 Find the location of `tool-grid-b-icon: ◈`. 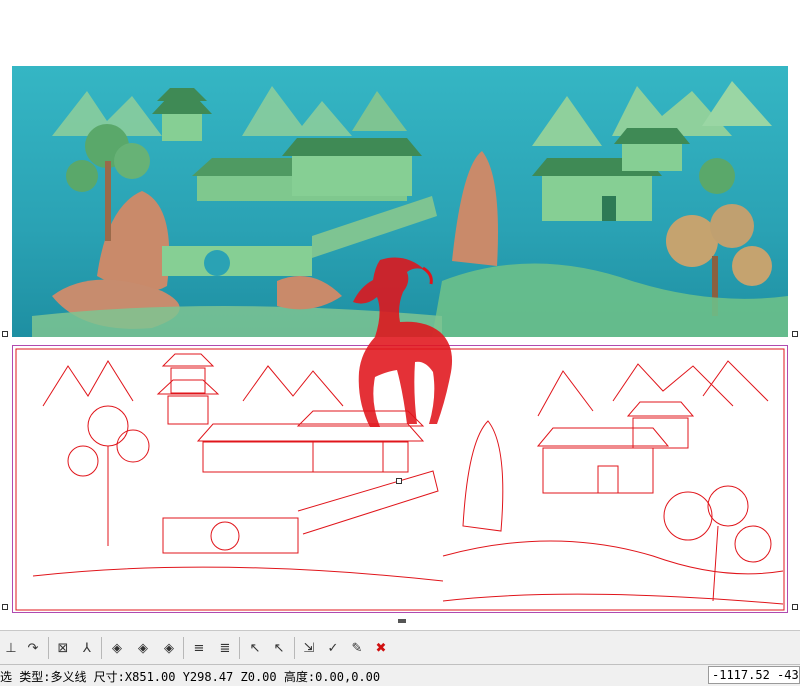

tool-grid-b-icon: ◈ is located at coordinates (143, 648).